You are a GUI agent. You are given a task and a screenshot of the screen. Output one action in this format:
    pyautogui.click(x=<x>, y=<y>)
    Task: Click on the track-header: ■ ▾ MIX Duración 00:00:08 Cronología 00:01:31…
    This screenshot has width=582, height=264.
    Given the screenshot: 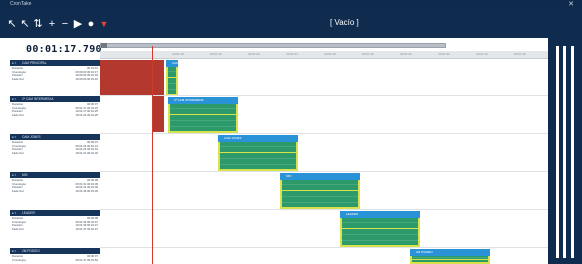 What is the action you would take?
    pyautogui.click(x=55, y=183)
    